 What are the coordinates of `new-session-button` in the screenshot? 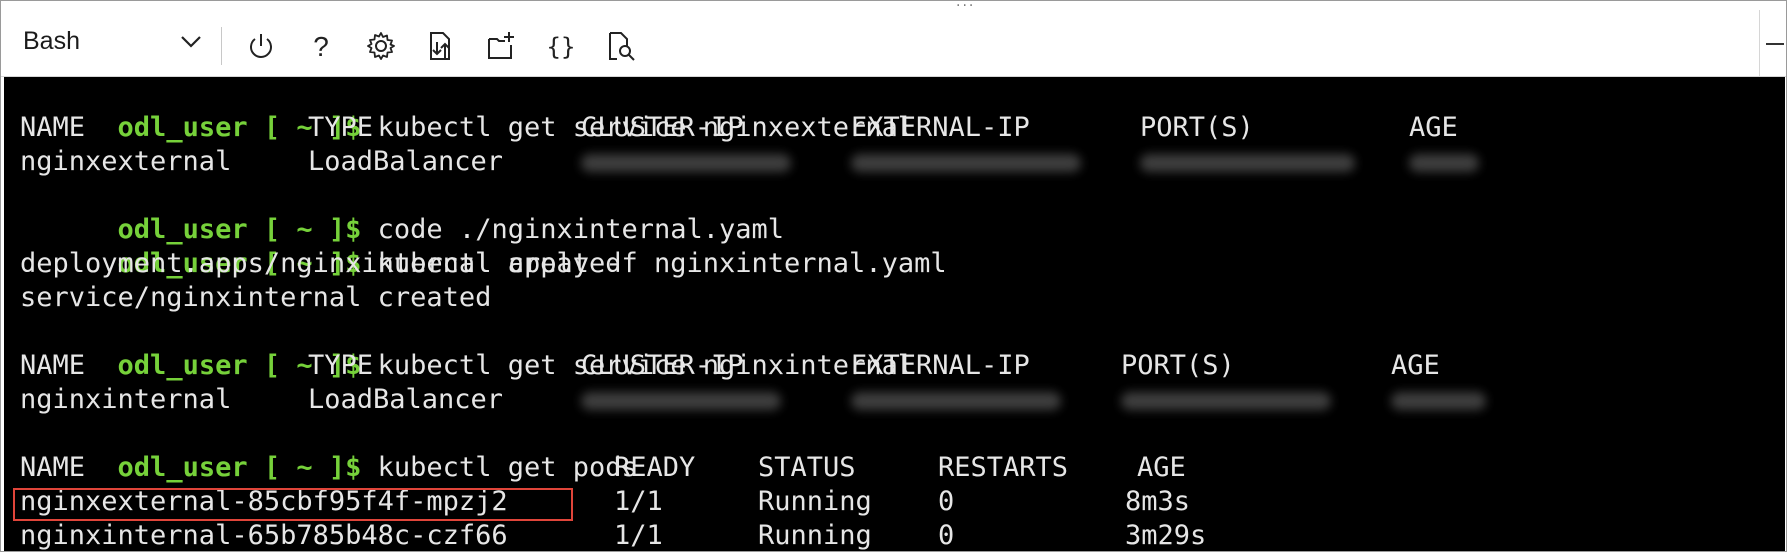 It's located at (501, 46).